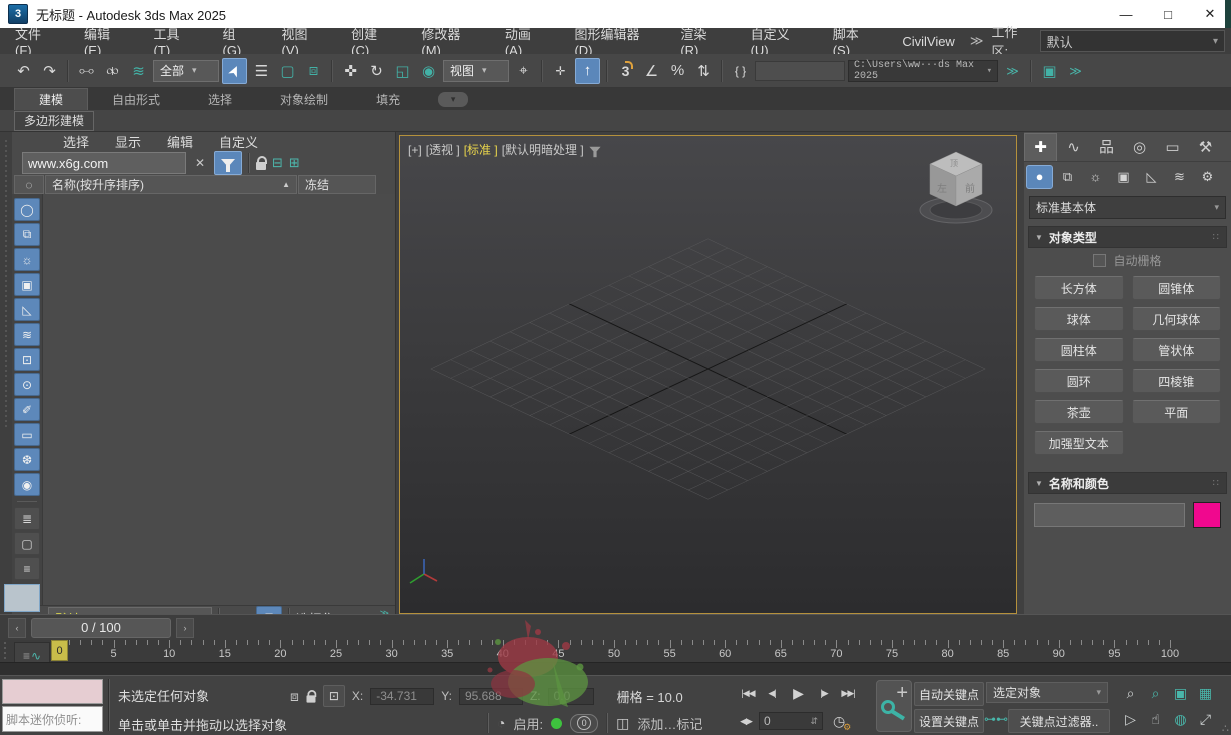 The image size is (1231, 735). I want to click on select-by-name-icon: ☰, so click(261, 71).